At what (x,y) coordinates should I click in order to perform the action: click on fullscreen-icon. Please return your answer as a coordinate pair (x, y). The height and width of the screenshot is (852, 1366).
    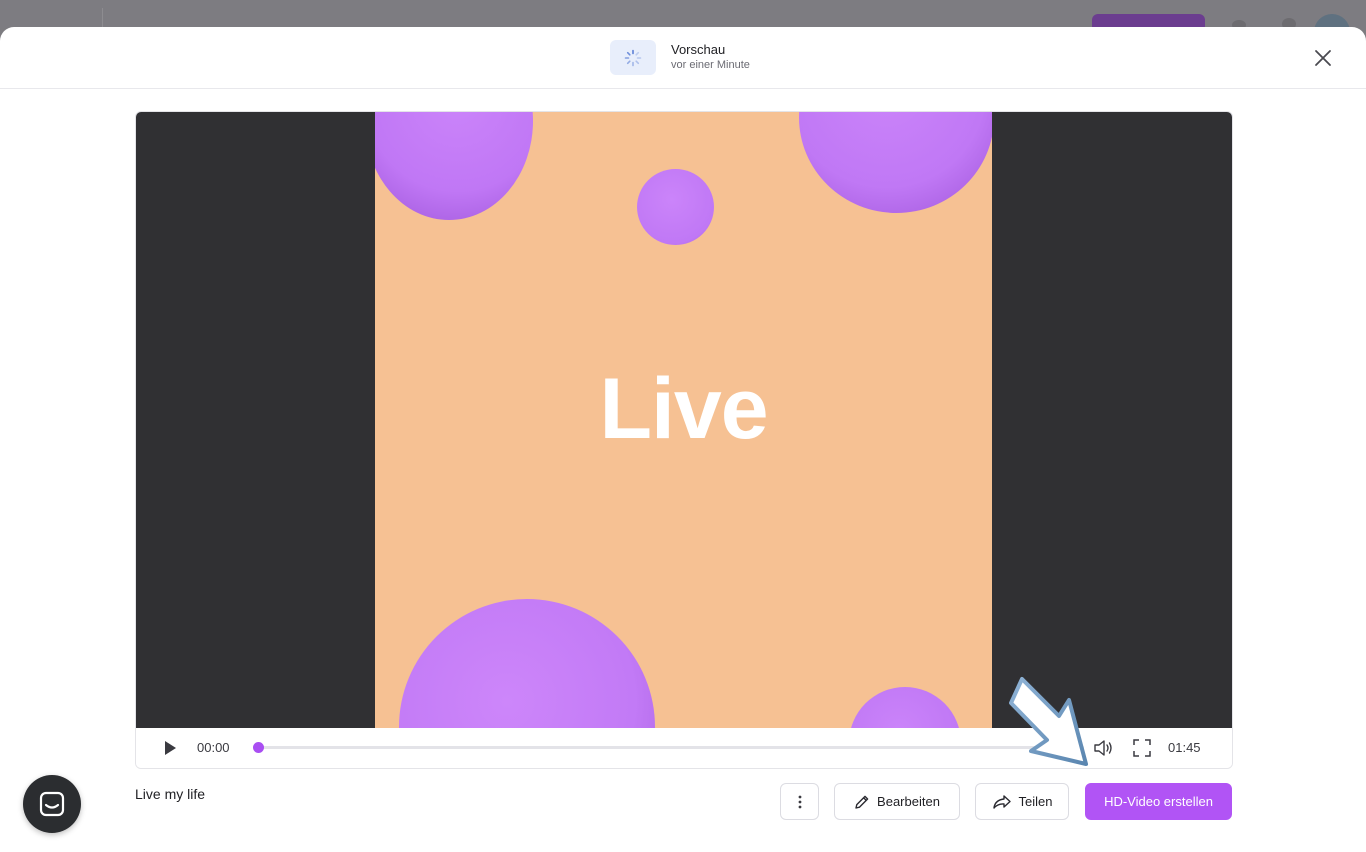
    Looking at the image, I should click on (1142, 748).